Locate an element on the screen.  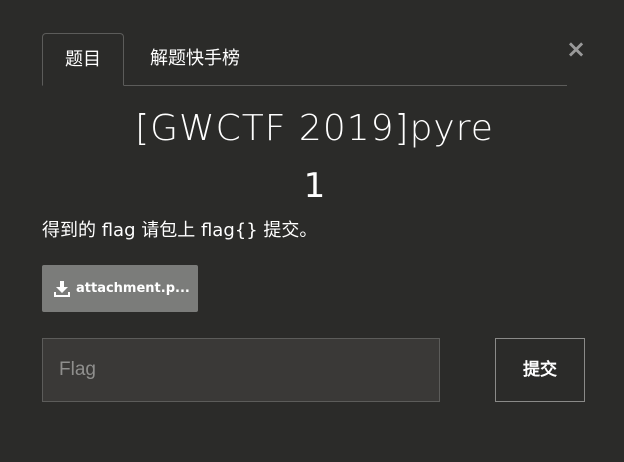
submit-button: 提交 is located at coordinates (540, 370).